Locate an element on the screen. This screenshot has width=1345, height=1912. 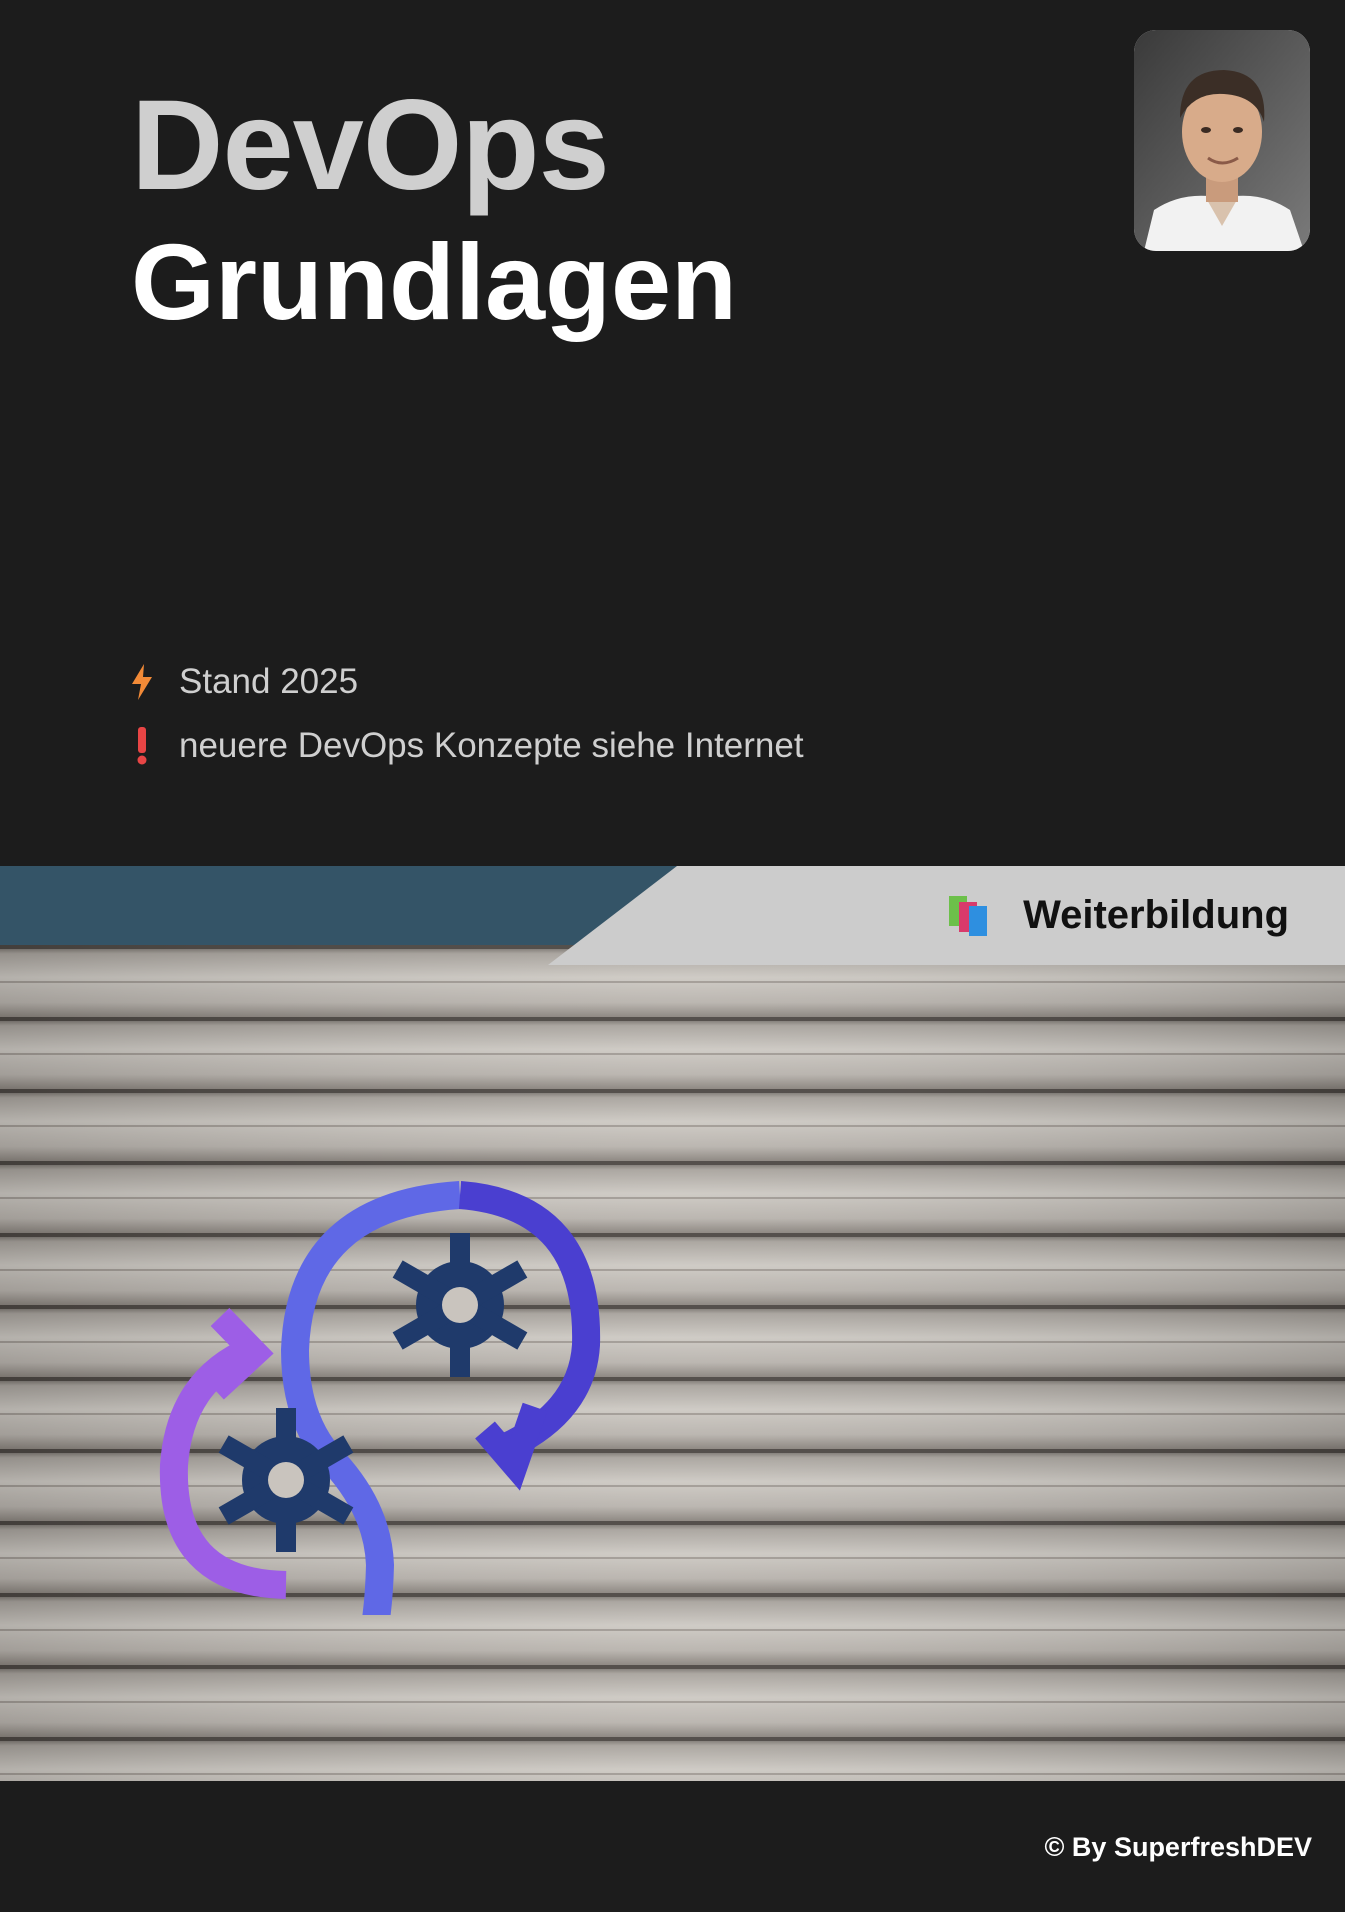
devops-logo is located at coordinates (380, 1398).